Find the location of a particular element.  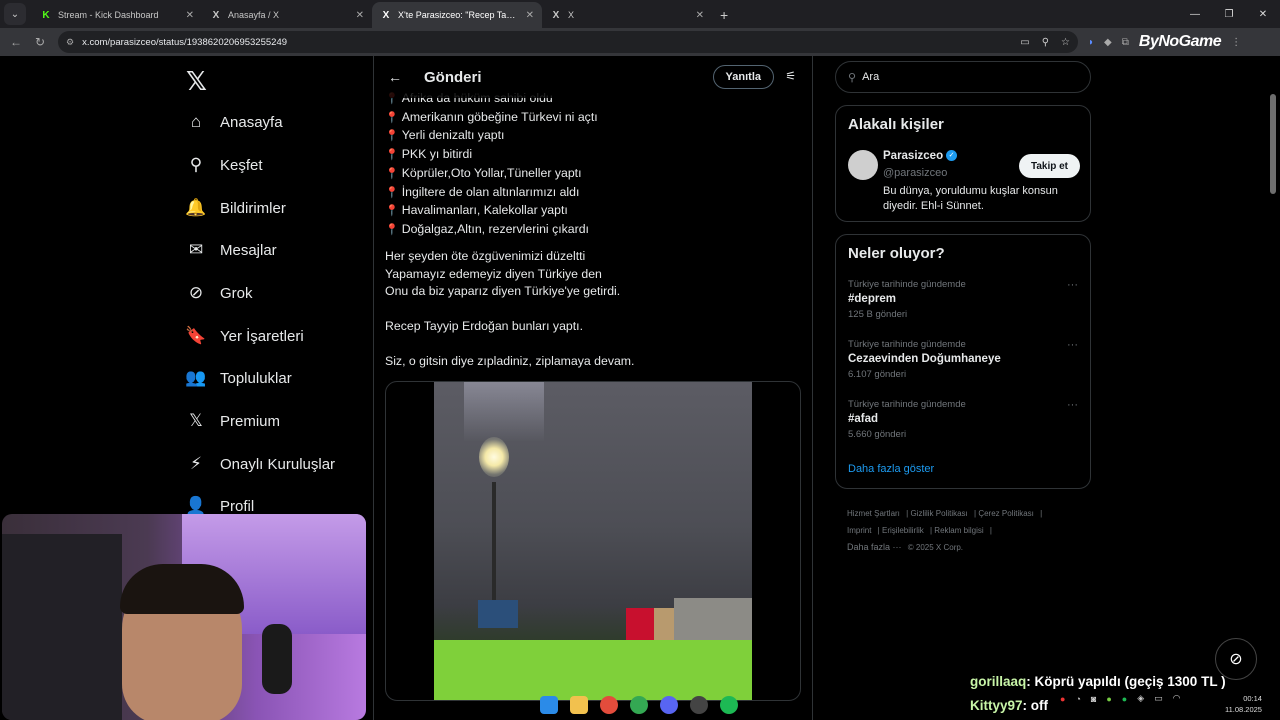

footer-link: Erişilebilirlik is located at coordinates (903, 530).